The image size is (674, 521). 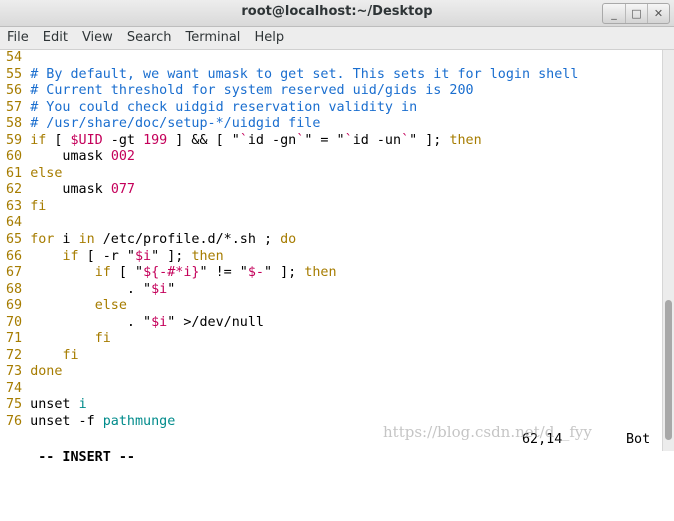 What do you see at coordinates (292, 339) in the screenshot?
I see `code-line: 71 fi` at bounding box center [292, 339].